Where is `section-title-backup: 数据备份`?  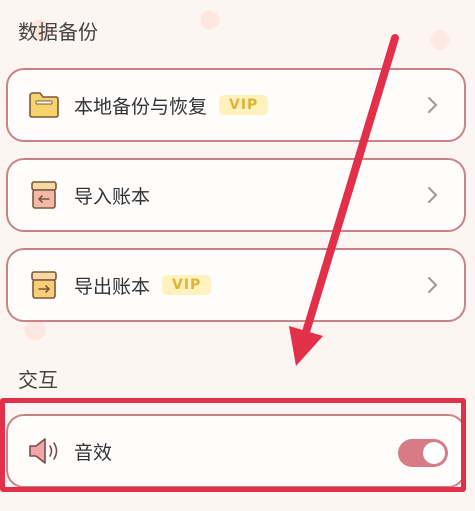
section-title-backup: 数据备份 is located at coordinates (58, 32).